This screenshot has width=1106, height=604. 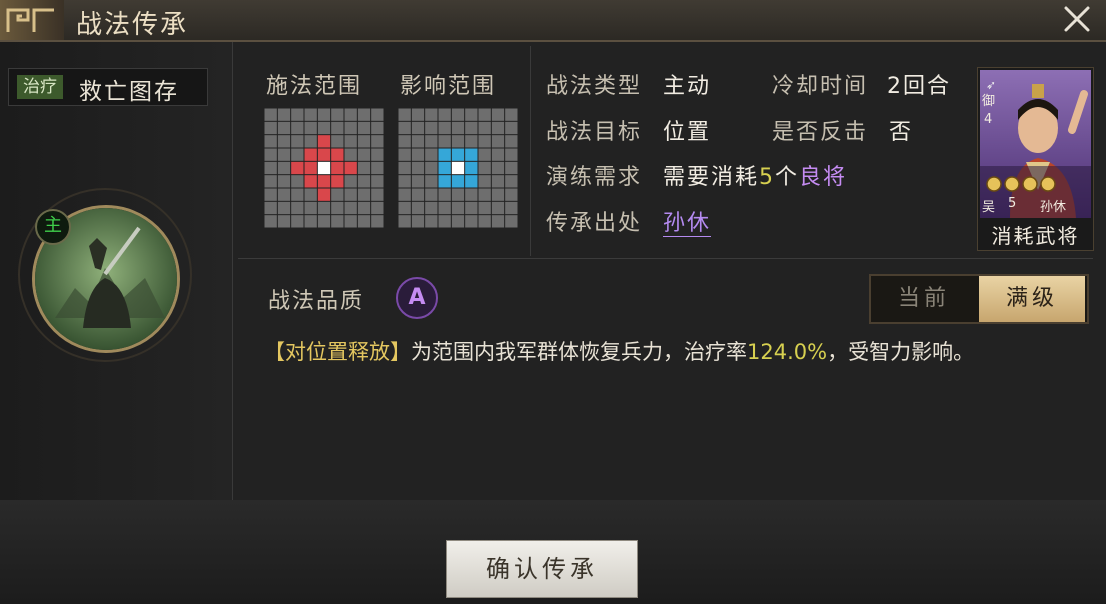 I want to click on star-icon, so click(x=1048, y=184).